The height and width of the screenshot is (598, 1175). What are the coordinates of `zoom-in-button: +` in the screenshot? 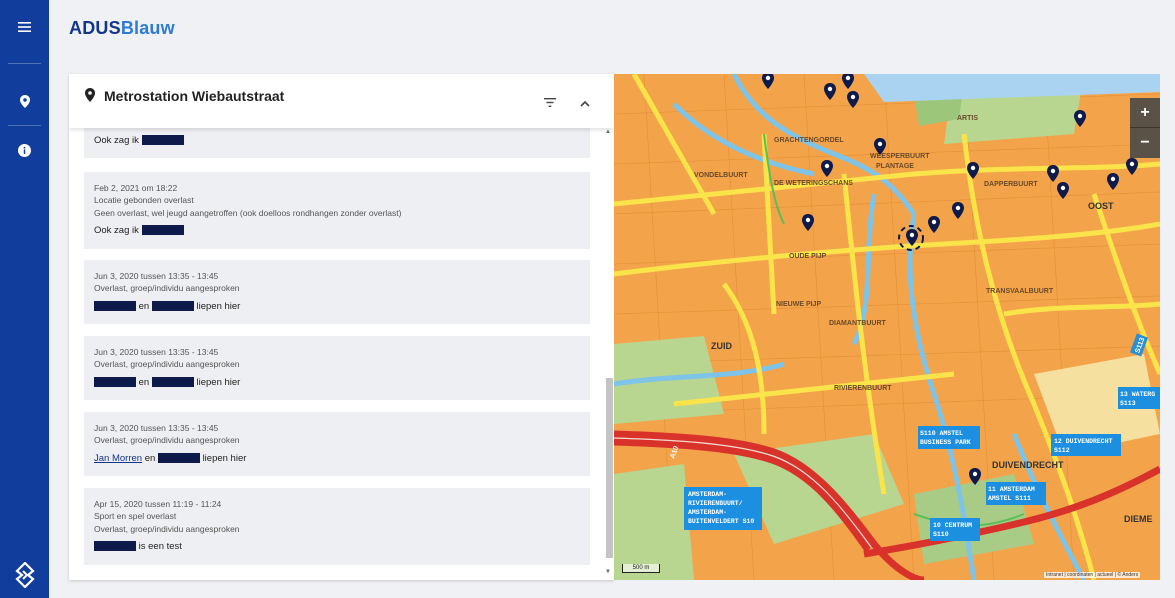 It's located at (1145, 113).